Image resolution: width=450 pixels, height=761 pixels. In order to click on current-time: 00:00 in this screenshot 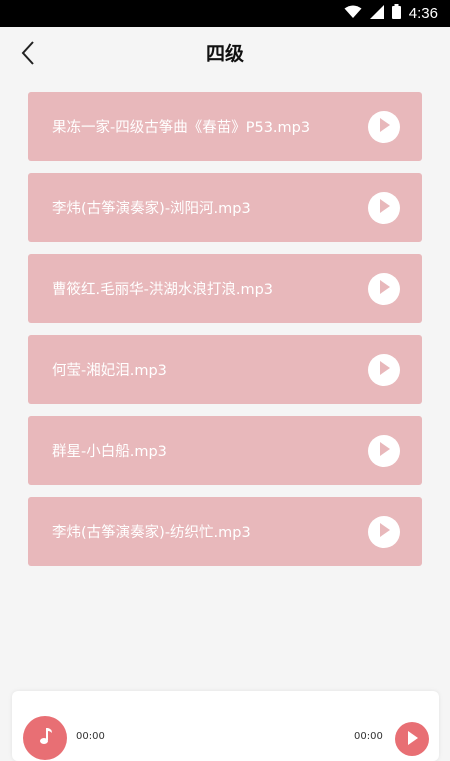, I will do `click(90, 736)`.